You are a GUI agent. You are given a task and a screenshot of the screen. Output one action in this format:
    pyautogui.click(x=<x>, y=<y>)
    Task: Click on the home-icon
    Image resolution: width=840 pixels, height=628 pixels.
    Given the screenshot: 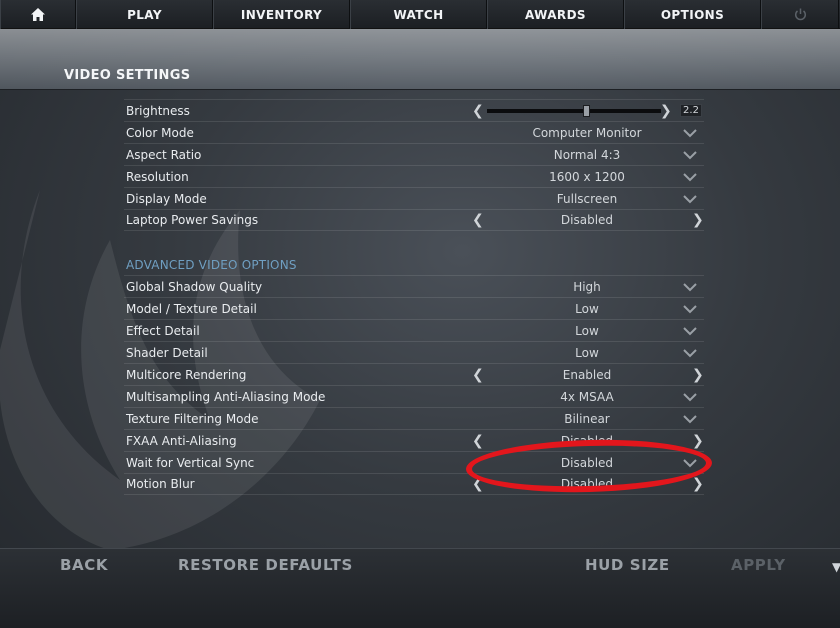 What is the action you would take?
    pyautogui.click(x=38, y=14)
    